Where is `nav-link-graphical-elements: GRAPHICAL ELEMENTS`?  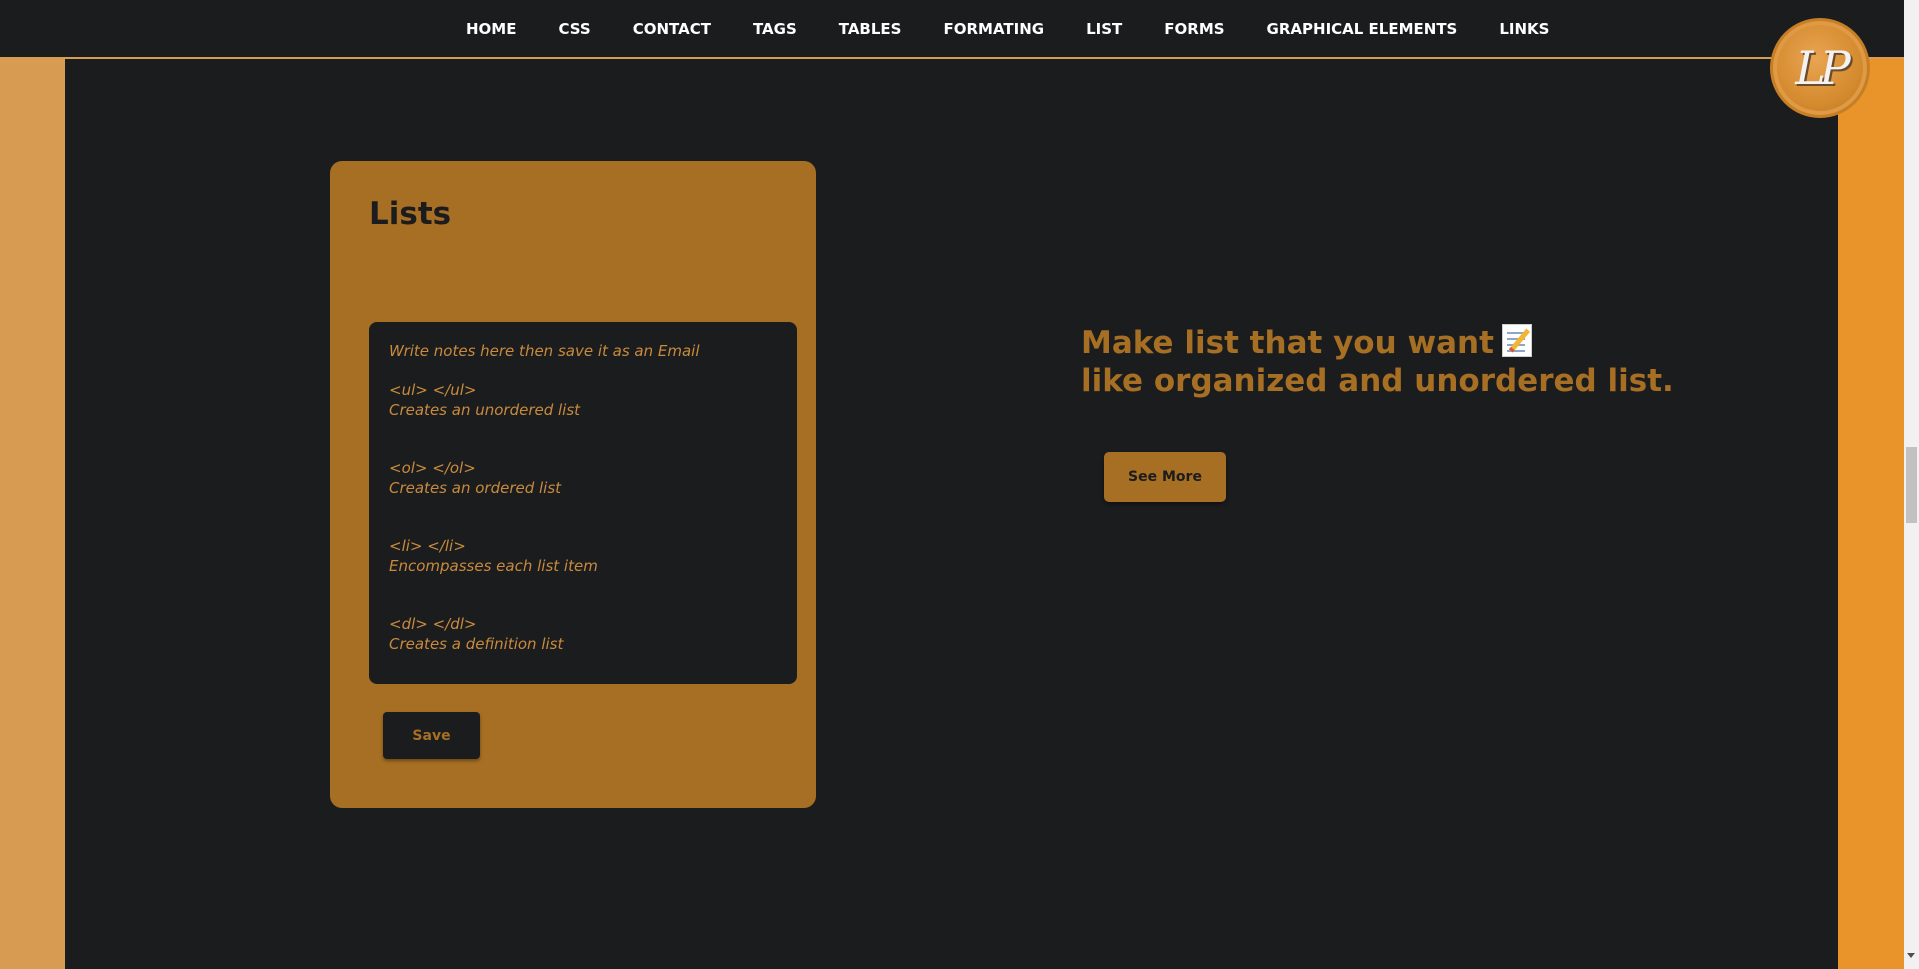
nav-link-graphical-elements: GRAPHICAL ELEMENTS is located at coordinates (1362, 29).